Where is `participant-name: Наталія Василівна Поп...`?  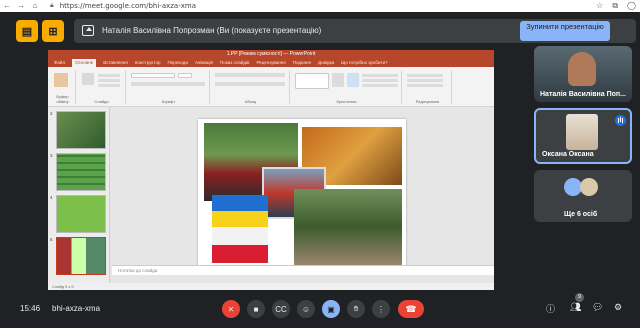 participant-name: Наталія Василівна Поп... is located at coordinates (583, 94).